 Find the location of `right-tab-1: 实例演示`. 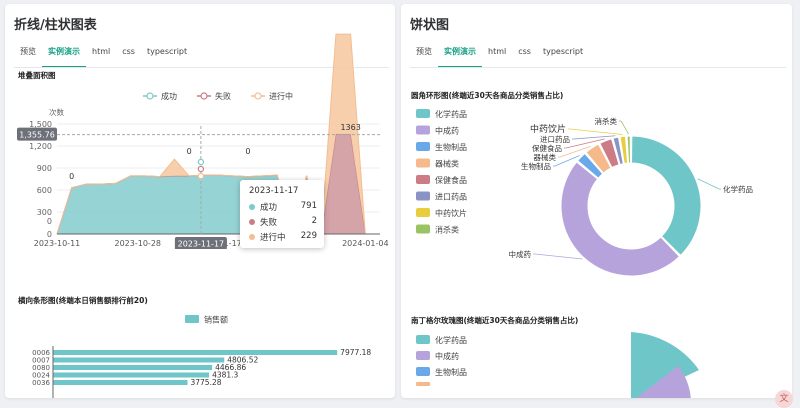

right-tab-1: 实例演示 is located at coordinates (460, 57).